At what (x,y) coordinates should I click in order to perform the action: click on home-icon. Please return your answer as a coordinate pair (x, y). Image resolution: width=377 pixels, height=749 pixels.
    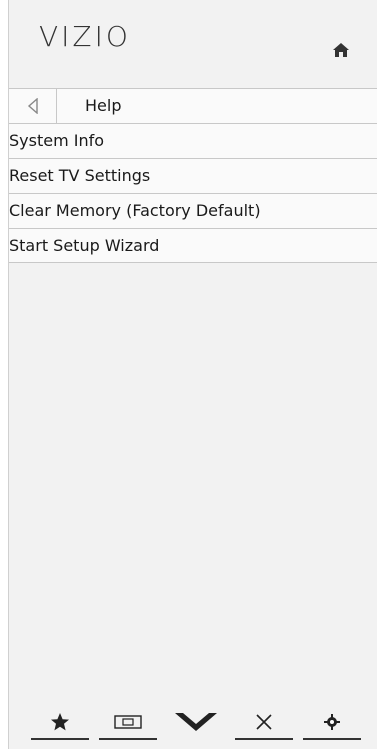
    Looking at the image, I should click on (341, 50).